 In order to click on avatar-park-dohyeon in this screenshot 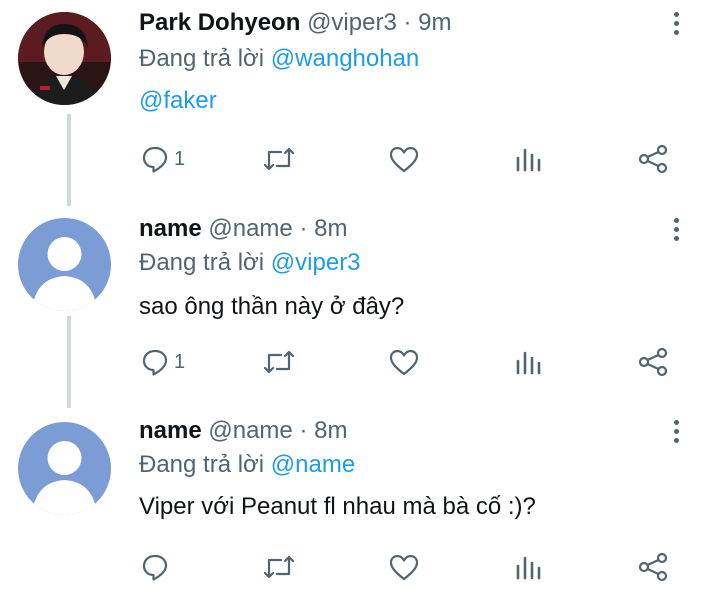, I will do `click(64, 58)`.